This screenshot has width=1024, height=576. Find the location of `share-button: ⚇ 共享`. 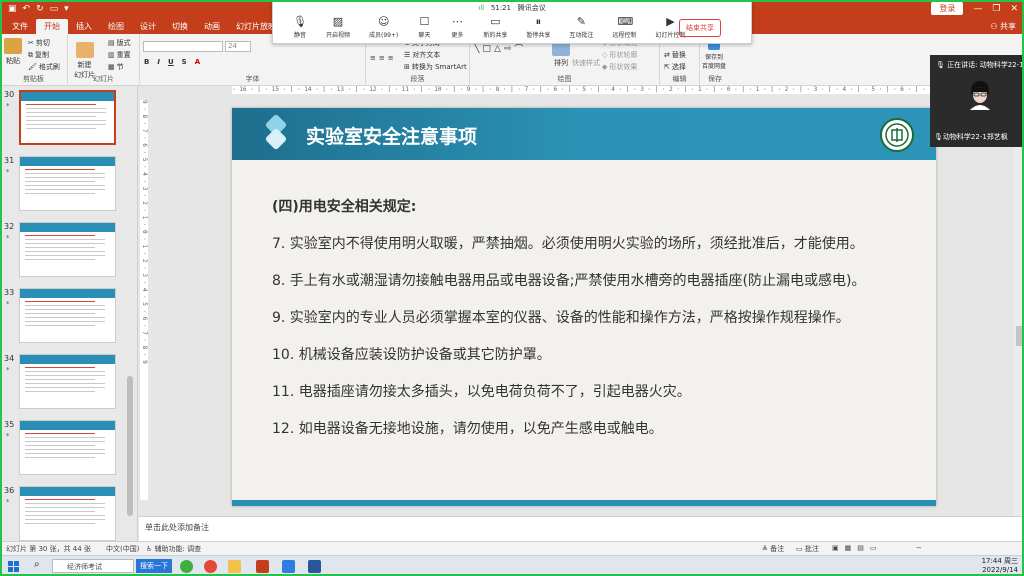

share-button: ⚇ 共享 is located at coordinates (1003, 26).